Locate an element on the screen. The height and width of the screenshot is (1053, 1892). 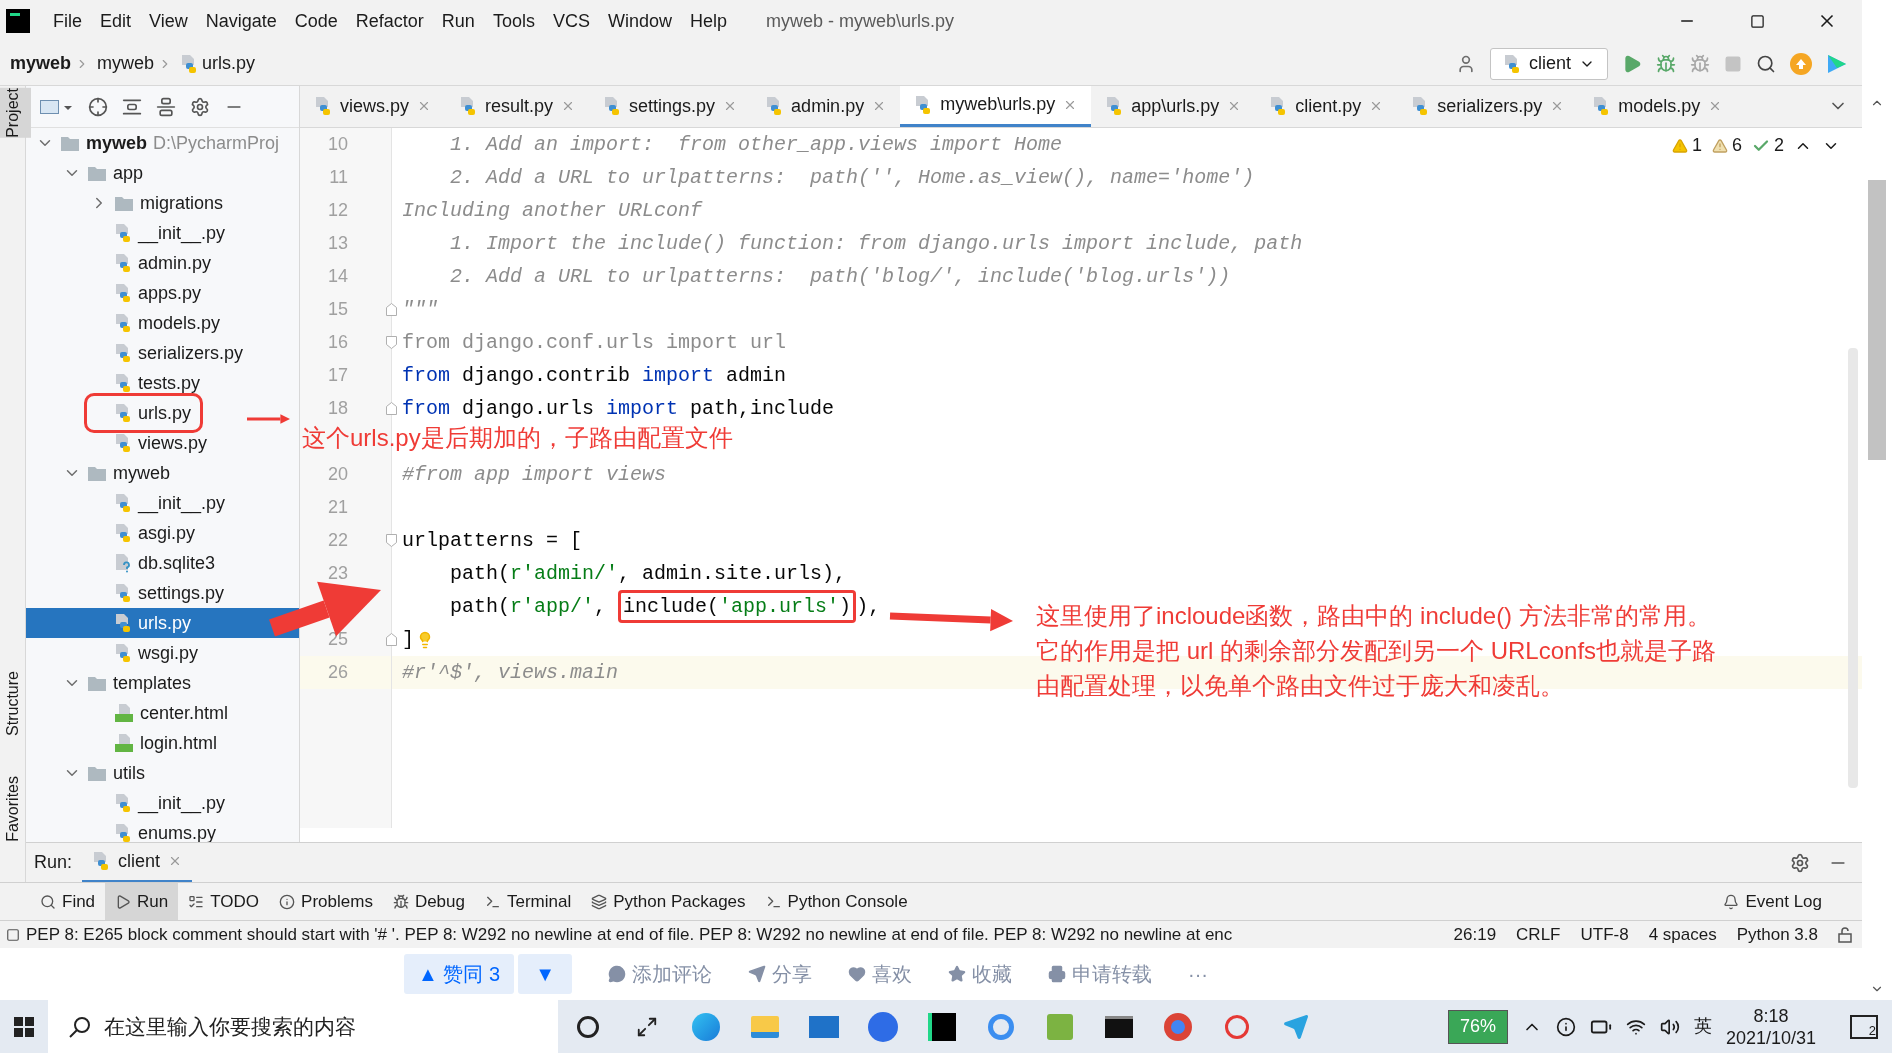
tray-app-icon is located at coordinates (1565, 1026).